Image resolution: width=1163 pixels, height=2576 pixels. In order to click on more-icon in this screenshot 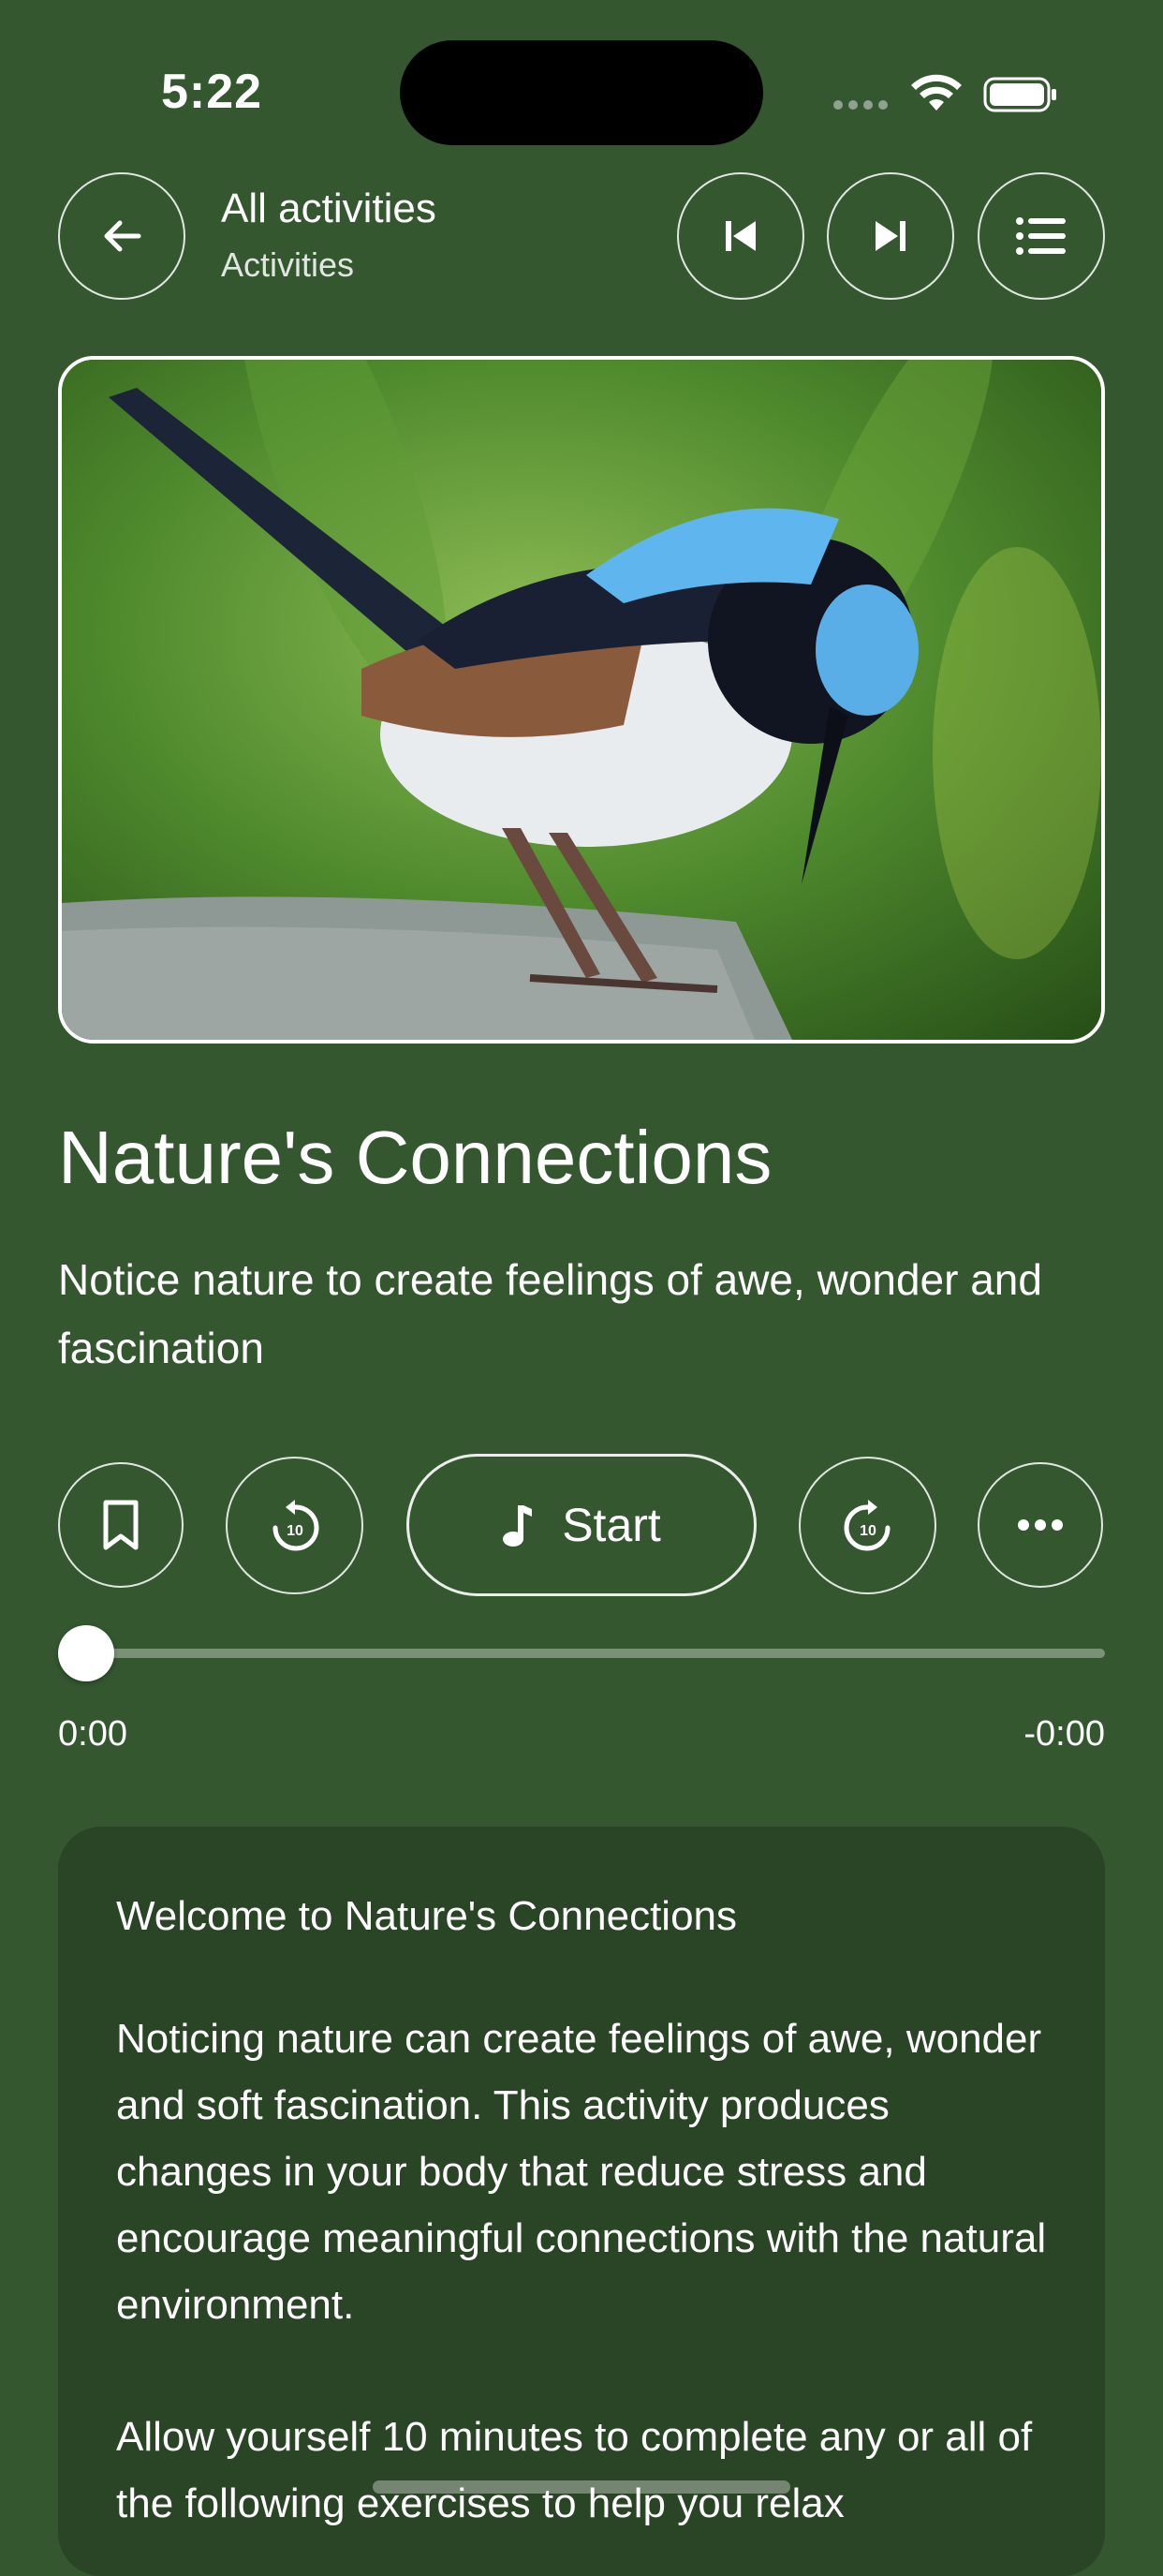, I will do `click(1041, 1525)`.